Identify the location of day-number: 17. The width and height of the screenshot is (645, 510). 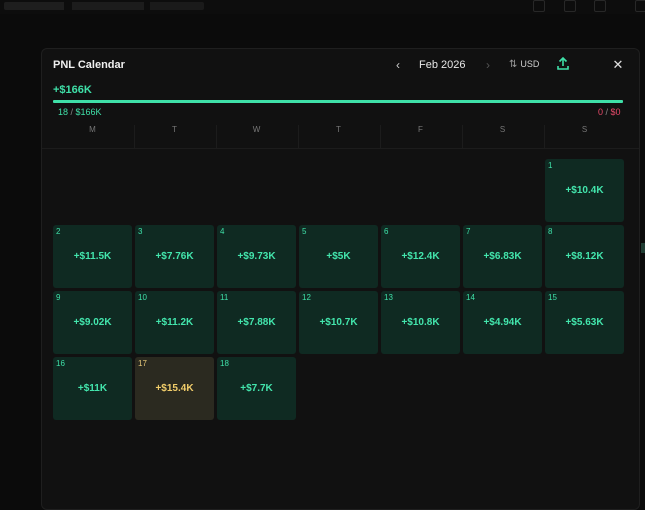
(142, 363).